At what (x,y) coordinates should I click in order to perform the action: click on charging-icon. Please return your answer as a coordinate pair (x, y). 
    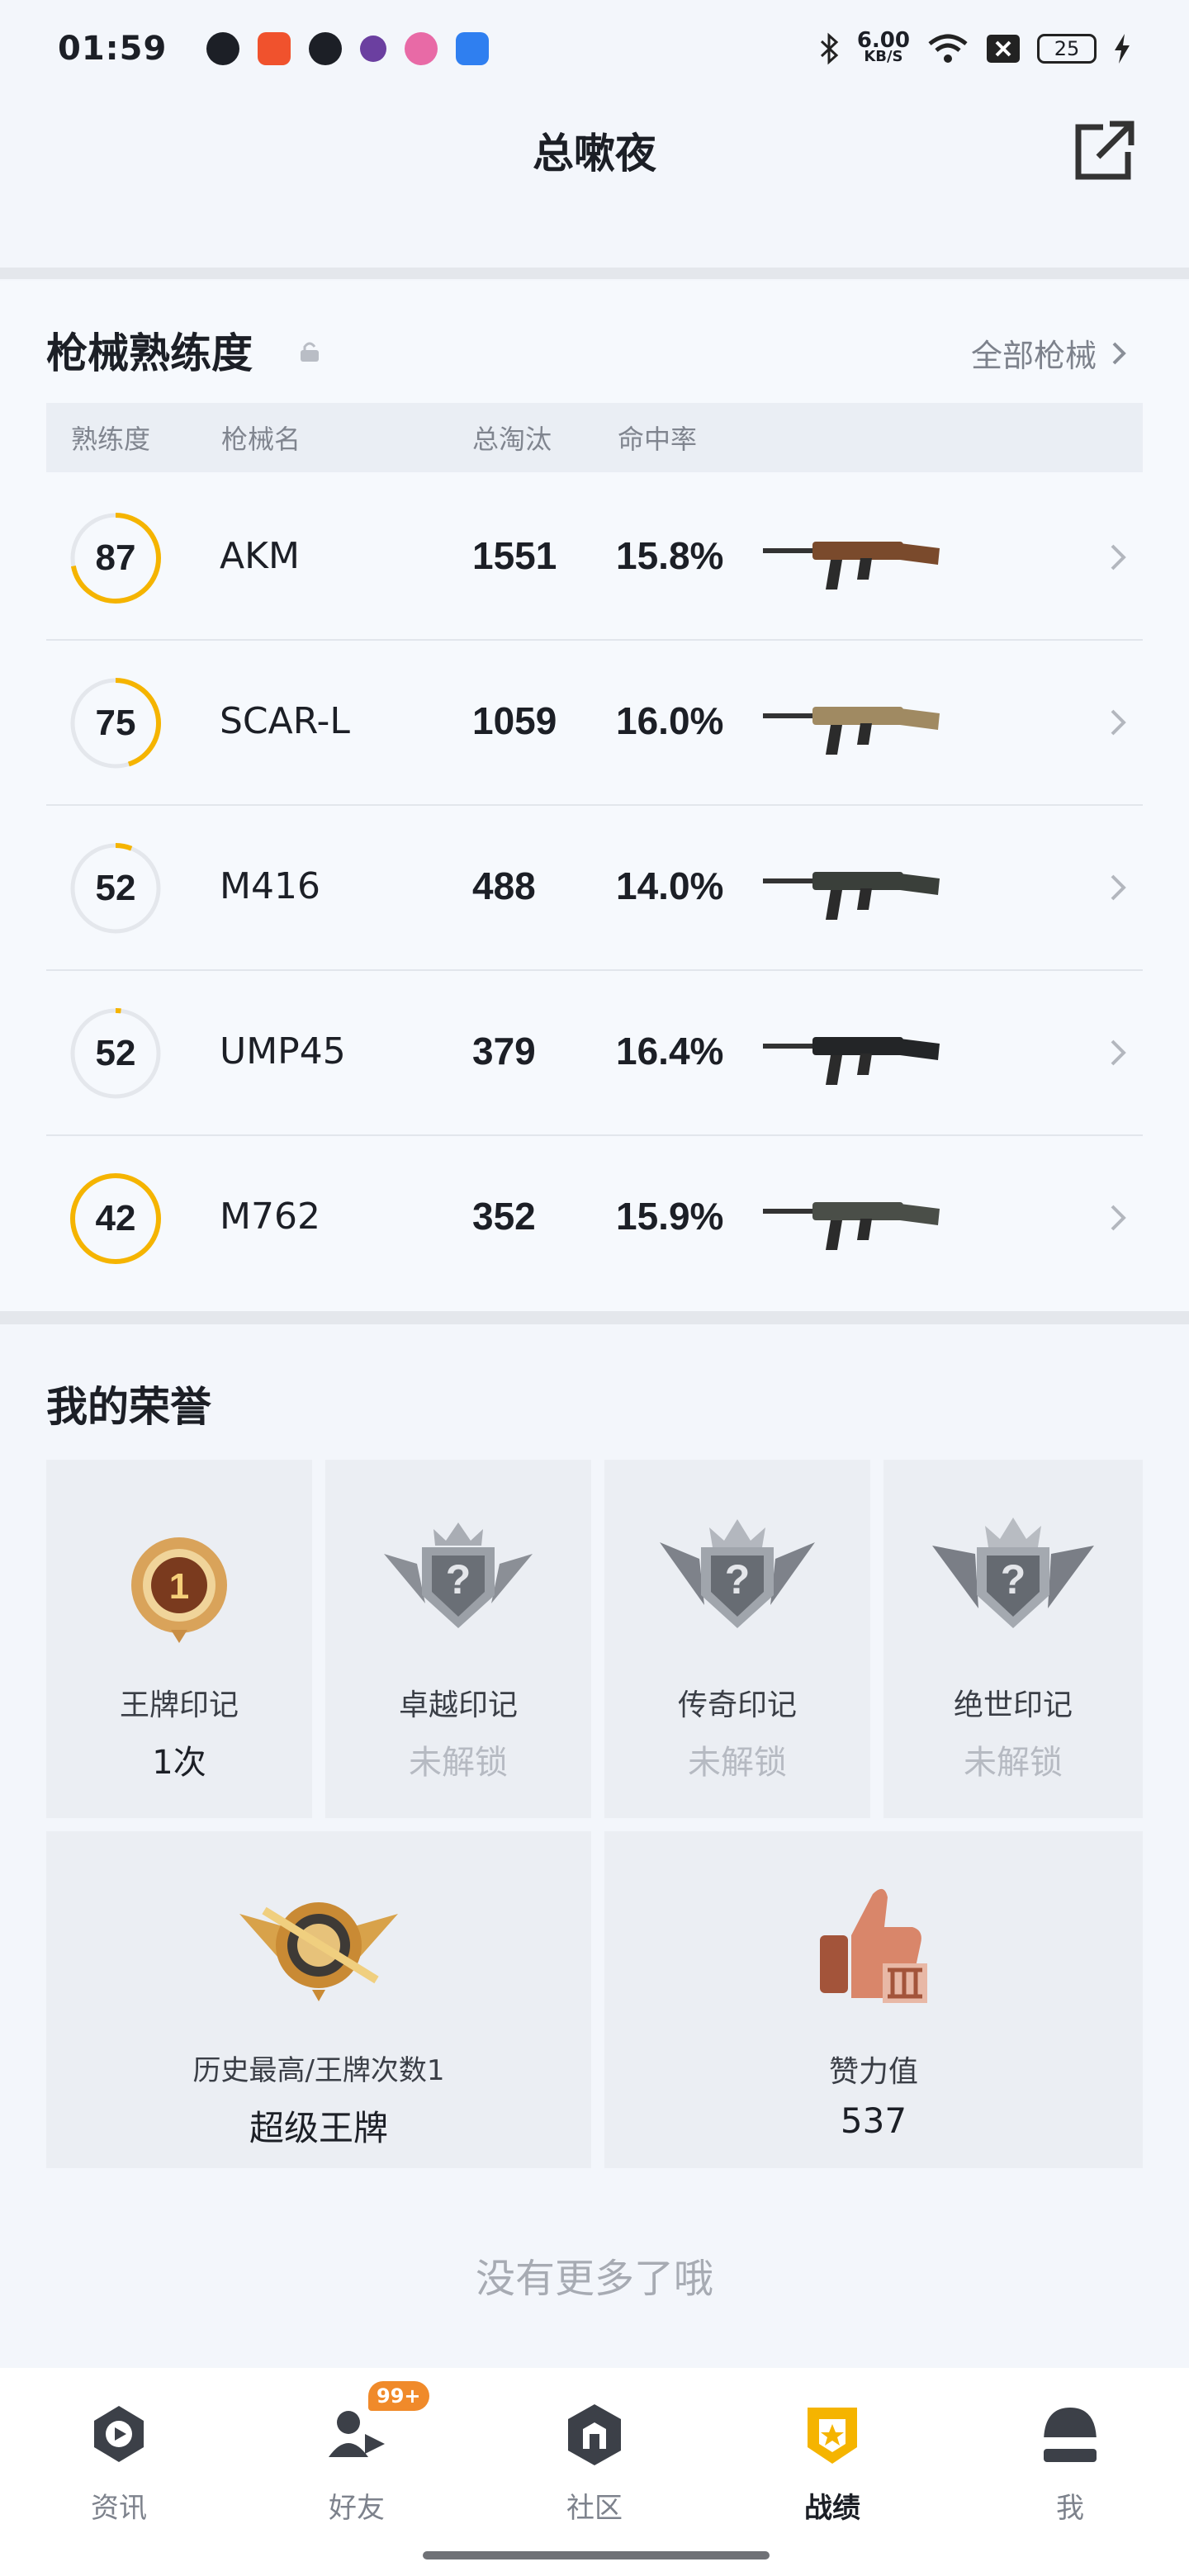
    Looking at the image, I should click on (1122, 49).